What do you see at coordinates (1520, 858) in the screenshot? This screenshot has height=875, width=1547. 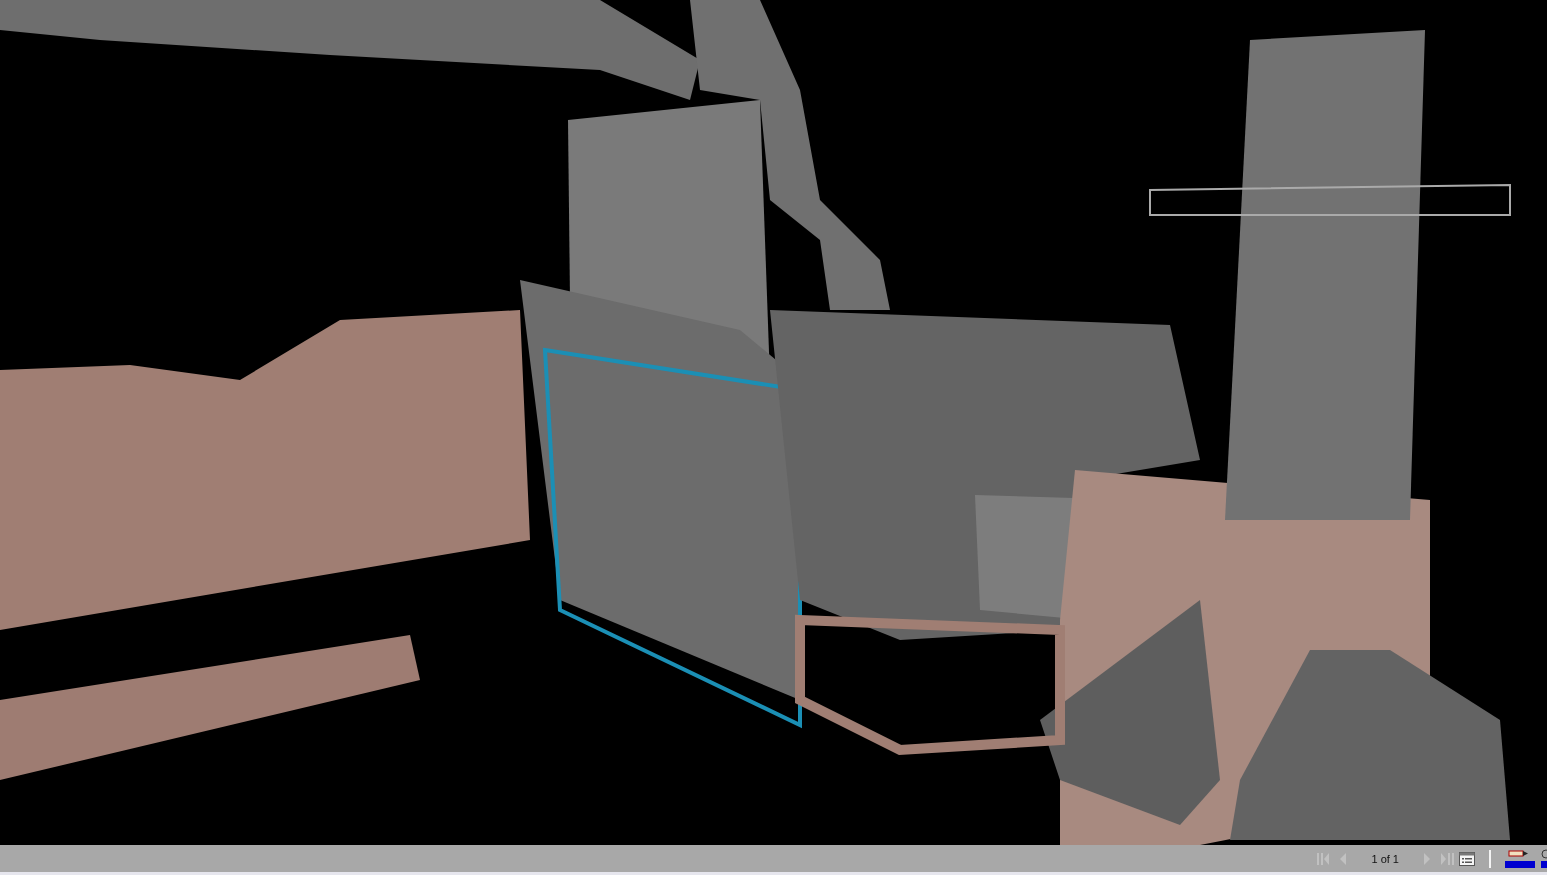 I see `pencil-icon` at bounding box center [1520, 858].